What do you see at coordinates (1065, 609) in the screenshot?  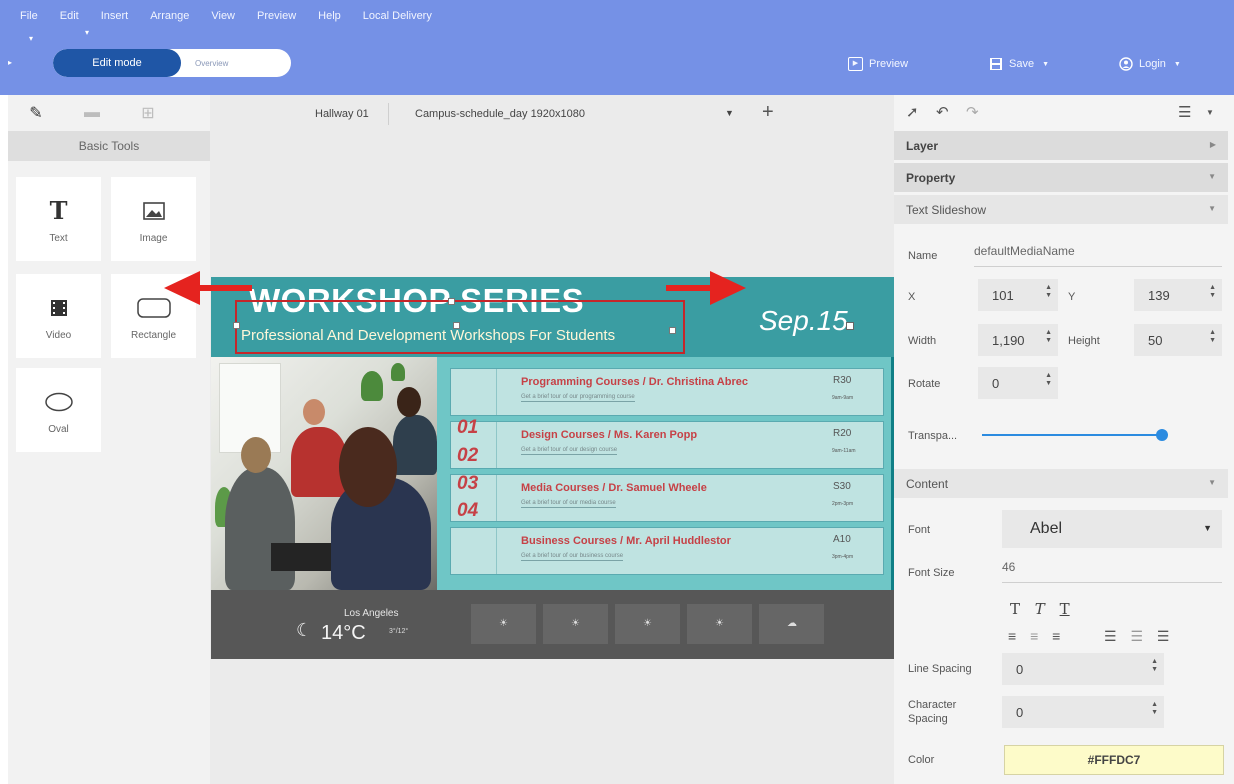 I see `underline-icon: T` at bounding box center [1065, 609].